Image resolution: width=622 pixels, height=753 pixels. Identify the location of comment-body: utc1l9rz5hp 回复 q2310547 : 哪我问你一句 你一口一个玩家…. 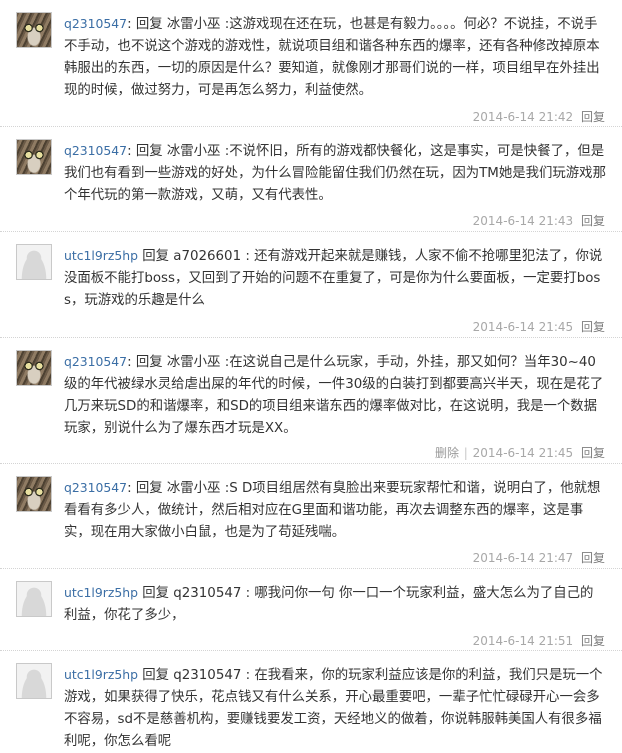
(335, 604).